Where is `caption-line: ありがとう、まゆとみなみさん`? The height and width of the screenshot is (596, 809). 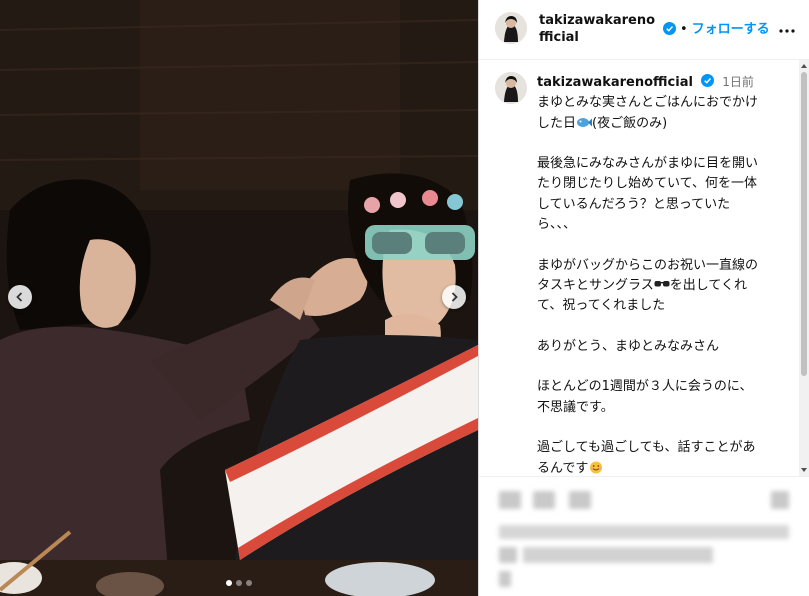 caption-line: ありがとう、まゆとみなみさん is located at coordinates (663, 347).